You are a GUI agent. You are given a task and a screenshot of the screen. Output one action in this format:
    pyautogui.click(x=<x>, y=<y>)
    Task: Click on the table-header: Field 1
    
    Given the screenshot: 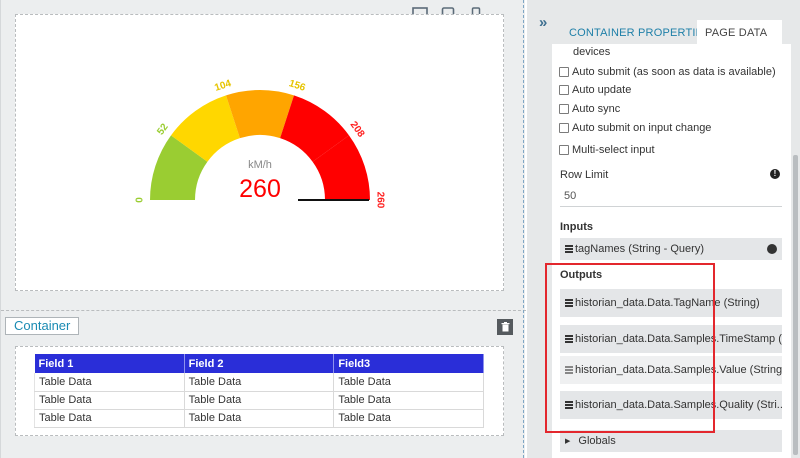 What is the action you would take?
    pyautogui.click(x=109, y=363)
    